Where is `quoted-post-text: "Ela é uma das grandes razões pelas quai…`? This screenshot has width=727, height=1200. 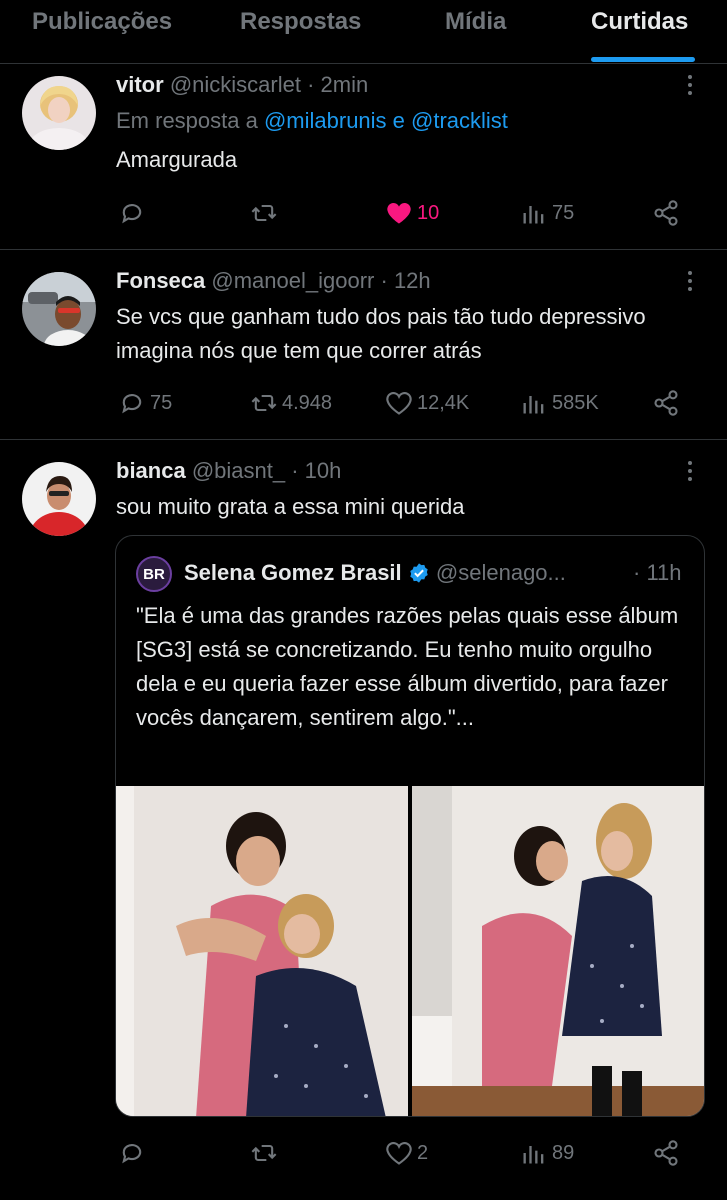 quoted-post-text: "Ela é uma das grandes razões pelas quai… is located at coordinates (407, 666).